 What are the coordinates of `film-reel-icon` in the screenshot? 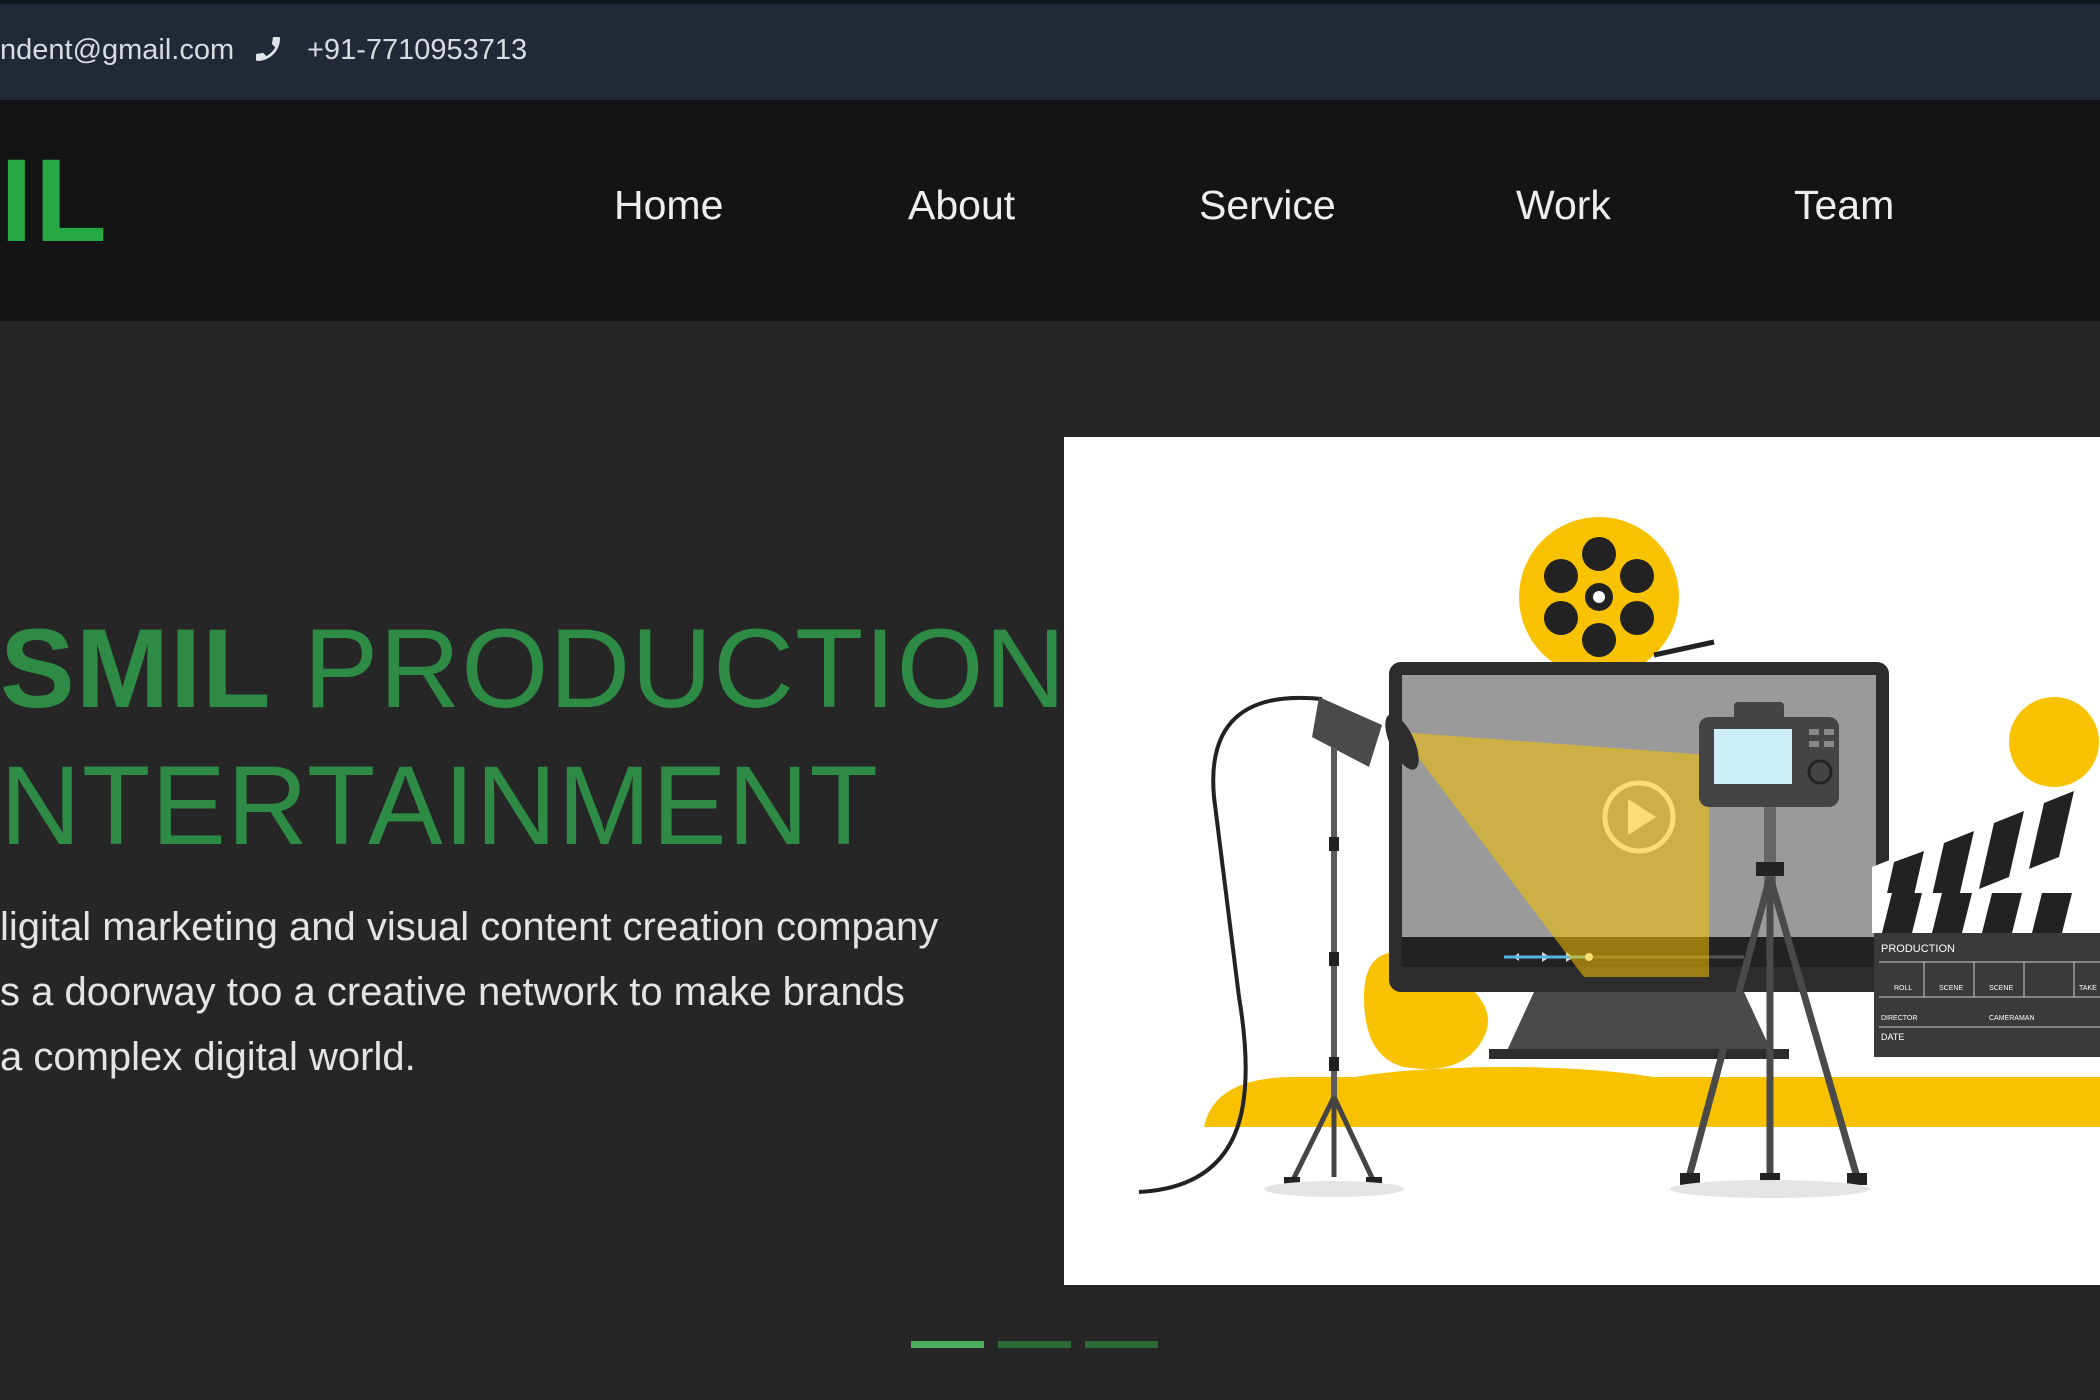 It's located at (1617, 597).